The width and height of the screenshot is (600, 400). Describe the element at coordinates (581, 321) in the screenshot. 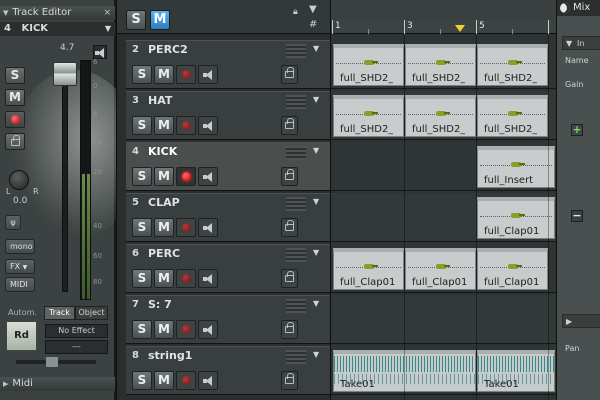

I see `mixer-pan-header: ▶` at that location.